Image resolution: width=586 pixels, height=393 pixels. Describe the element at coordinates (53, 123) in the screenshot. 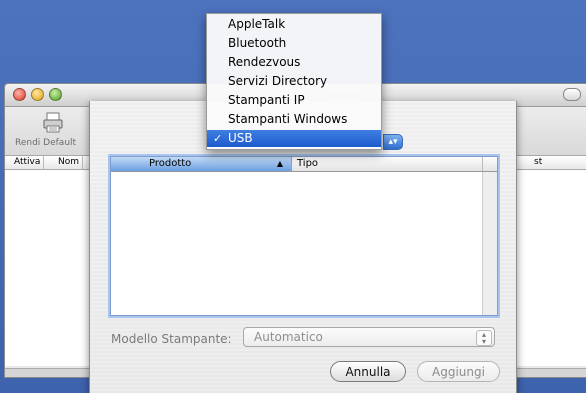

I see `printer-icon` at that location.